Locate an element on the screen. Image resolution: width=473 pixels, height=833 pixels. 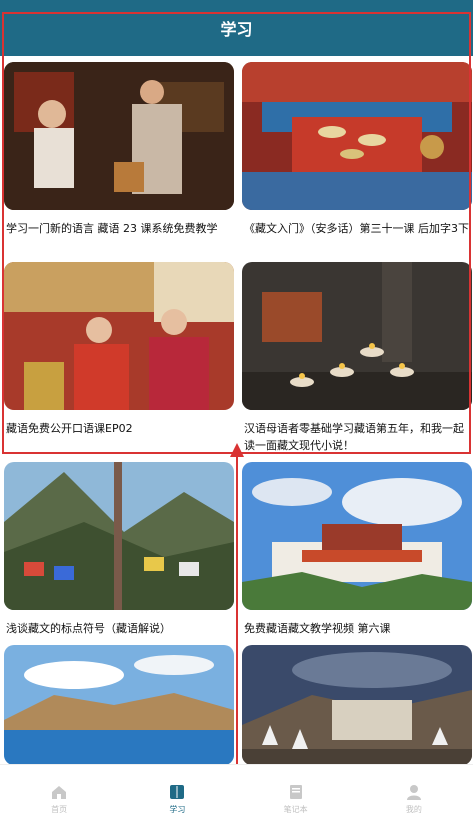
nav-label-home: 首页 is located at coordinates (59, 809).